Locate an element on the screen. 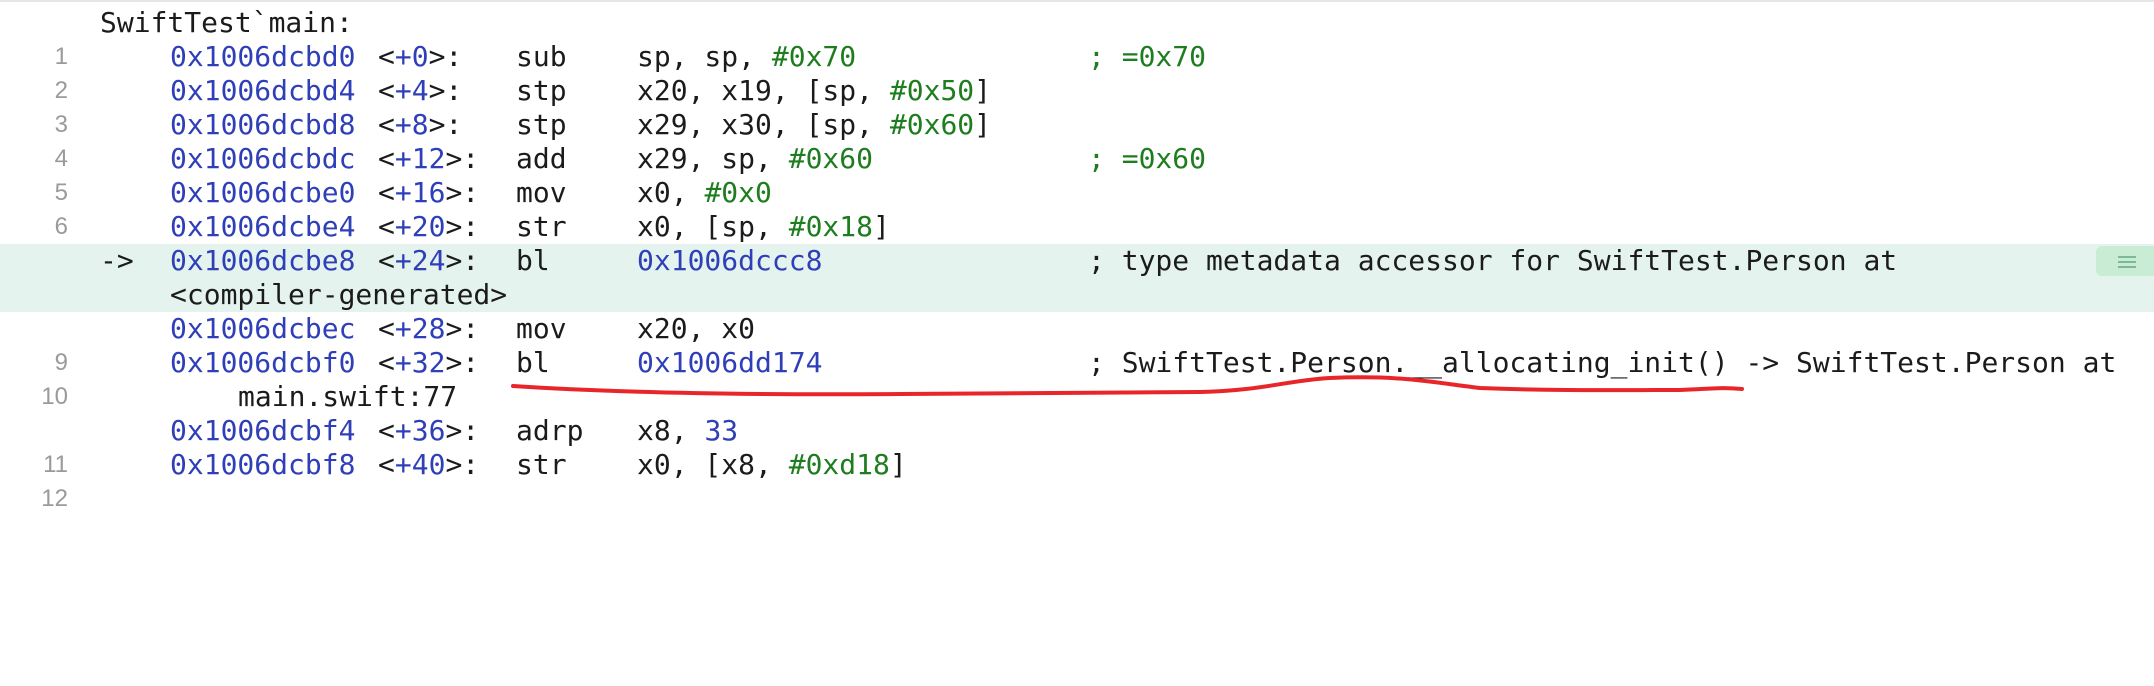 This screenshot has width=2154, height=686. mnemonic: adrp is located at coordinates (550, 430).